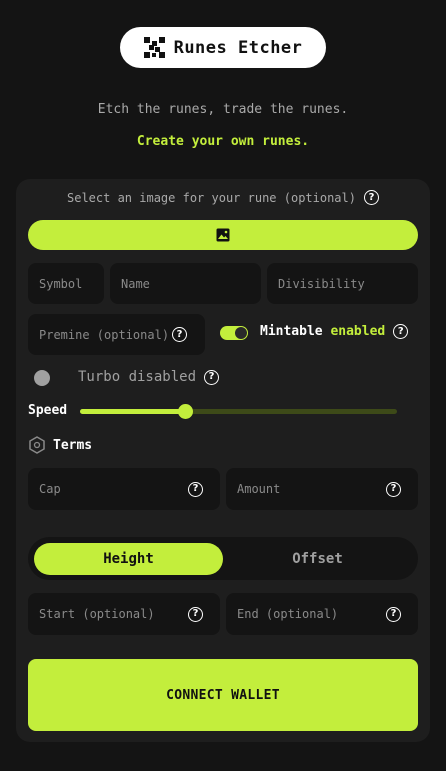 Image resolution: width=446 pixels, height=771 pixels. Describe the element at coordinates (223, 141) in the screenshot. I see `tagline-accent: Create your own runes.` at that location.